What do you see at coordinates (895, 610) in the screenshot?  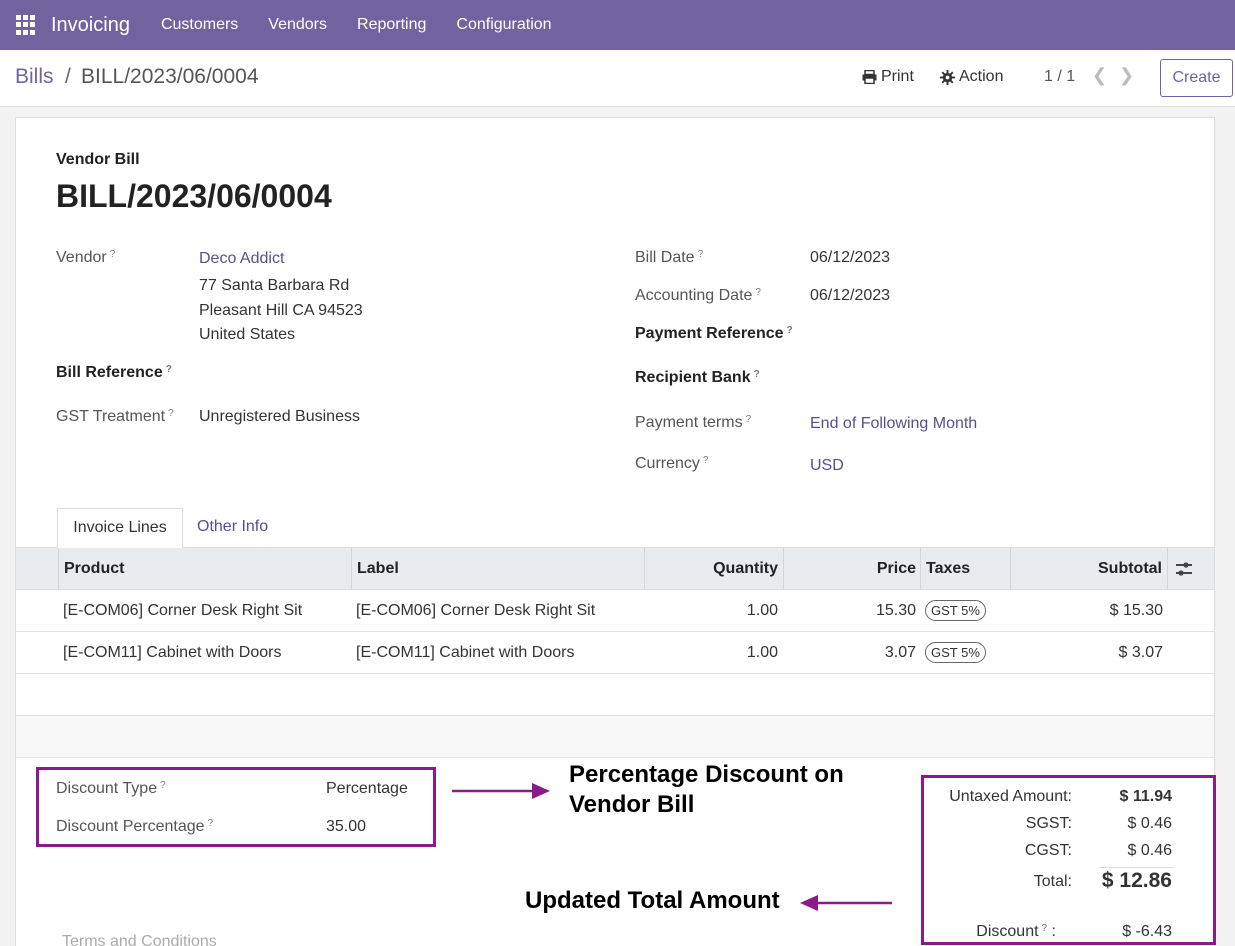 I see `row-price: 15.30` at bounding box center [895, 610].